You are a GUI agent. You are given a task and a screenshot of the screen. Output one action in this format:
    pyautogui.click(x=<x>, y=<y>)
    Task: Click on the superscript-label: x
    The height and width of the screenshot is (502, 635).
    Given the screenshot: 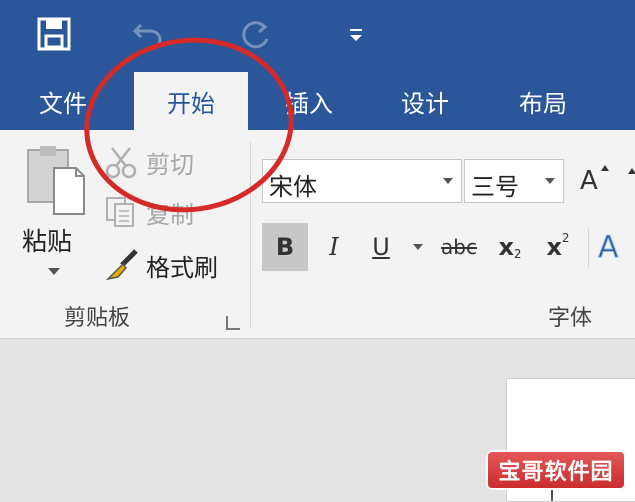 What is the action you would take?
    pyautogui.click(x=554, y=247)
    